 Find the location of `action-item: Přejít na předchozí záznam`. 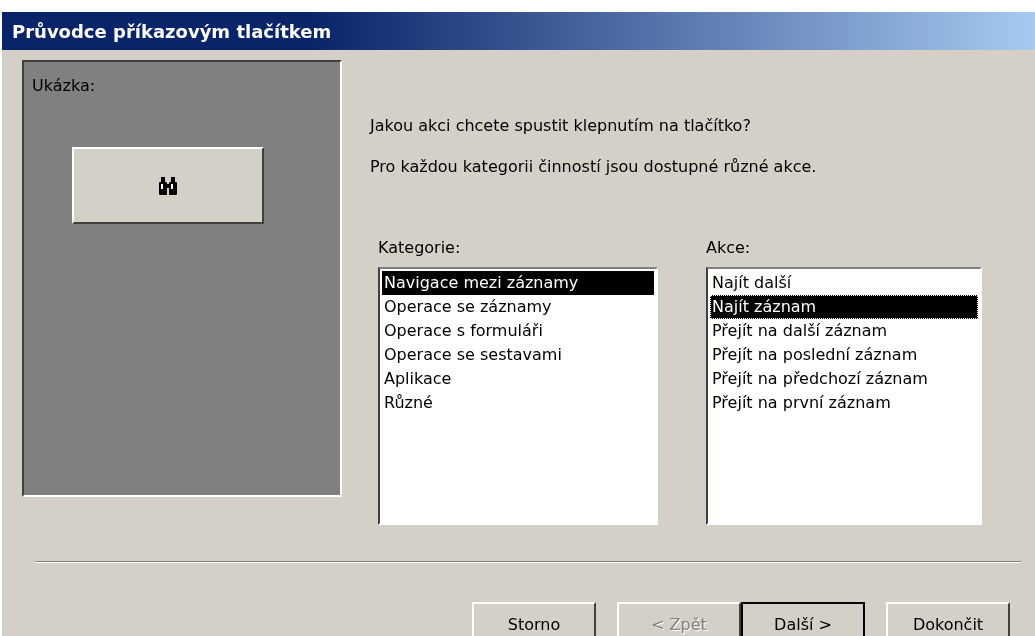

action-item: Přejít na předchozí záznam is located at coordinates (844, 379).